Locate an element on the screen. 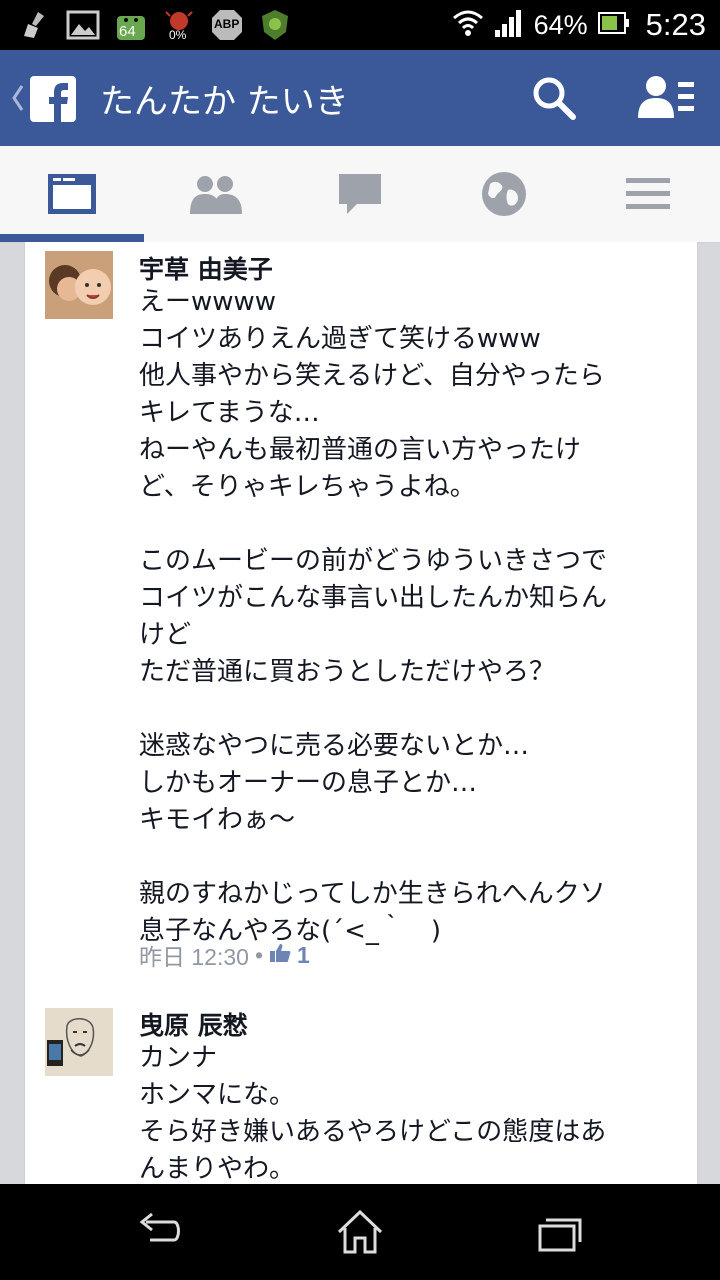 Image resolution: width=720 pixels, height=1280 pixels. comment-time: 昨日 12:30 is located at coordinates (194, 957).